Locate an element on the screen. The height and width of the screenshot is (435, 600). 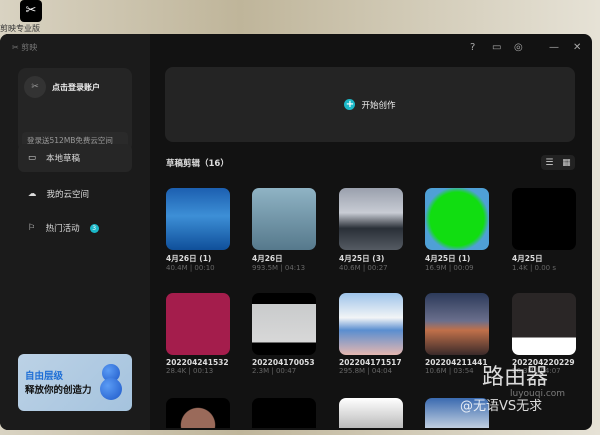
draft-name: 202204170053 is located at coordinates (283, 362).